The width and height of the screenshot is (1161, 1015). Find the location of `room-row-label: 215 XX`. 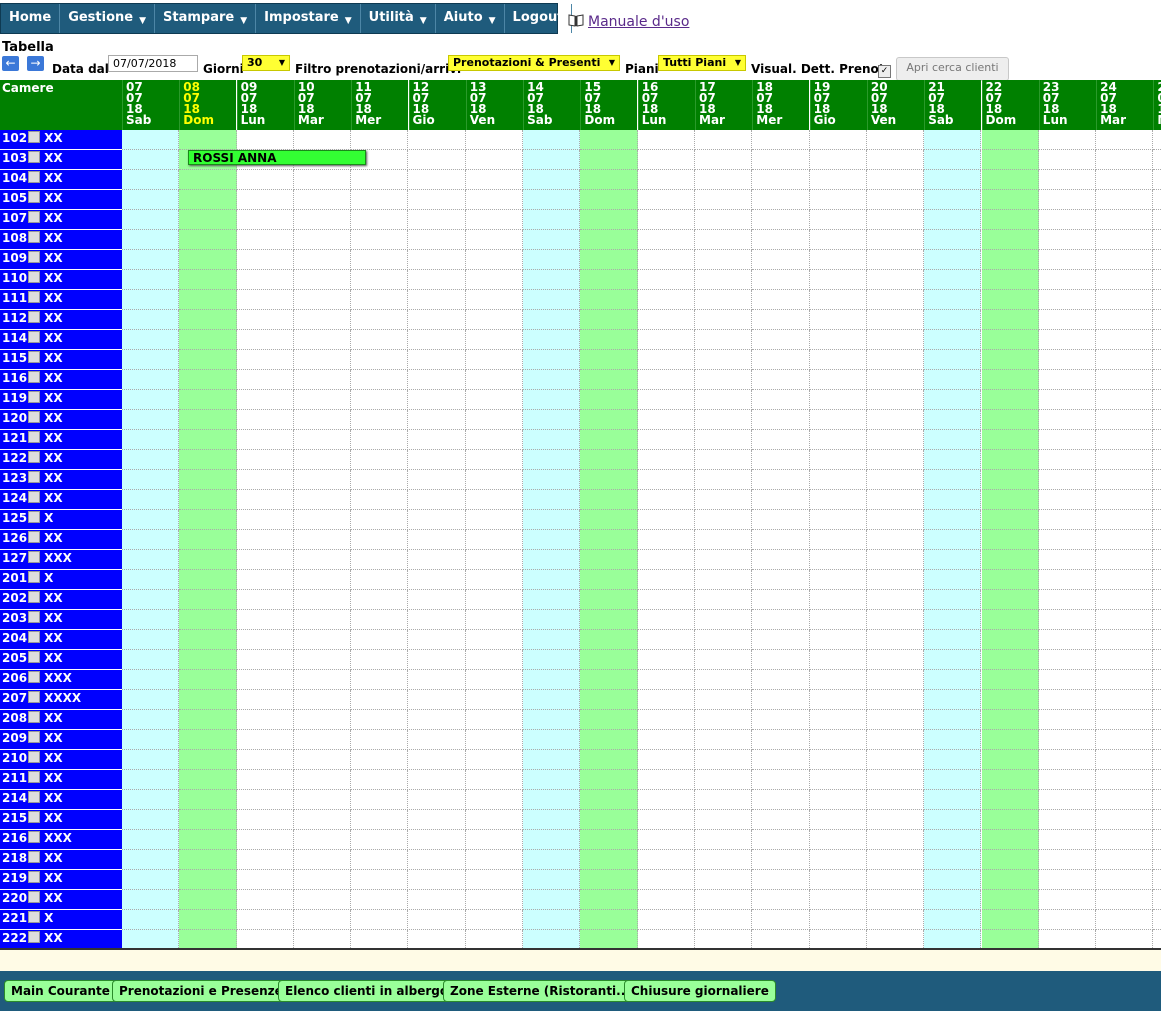

room-row-label: 215 XX is located at coordinates (61, 820).